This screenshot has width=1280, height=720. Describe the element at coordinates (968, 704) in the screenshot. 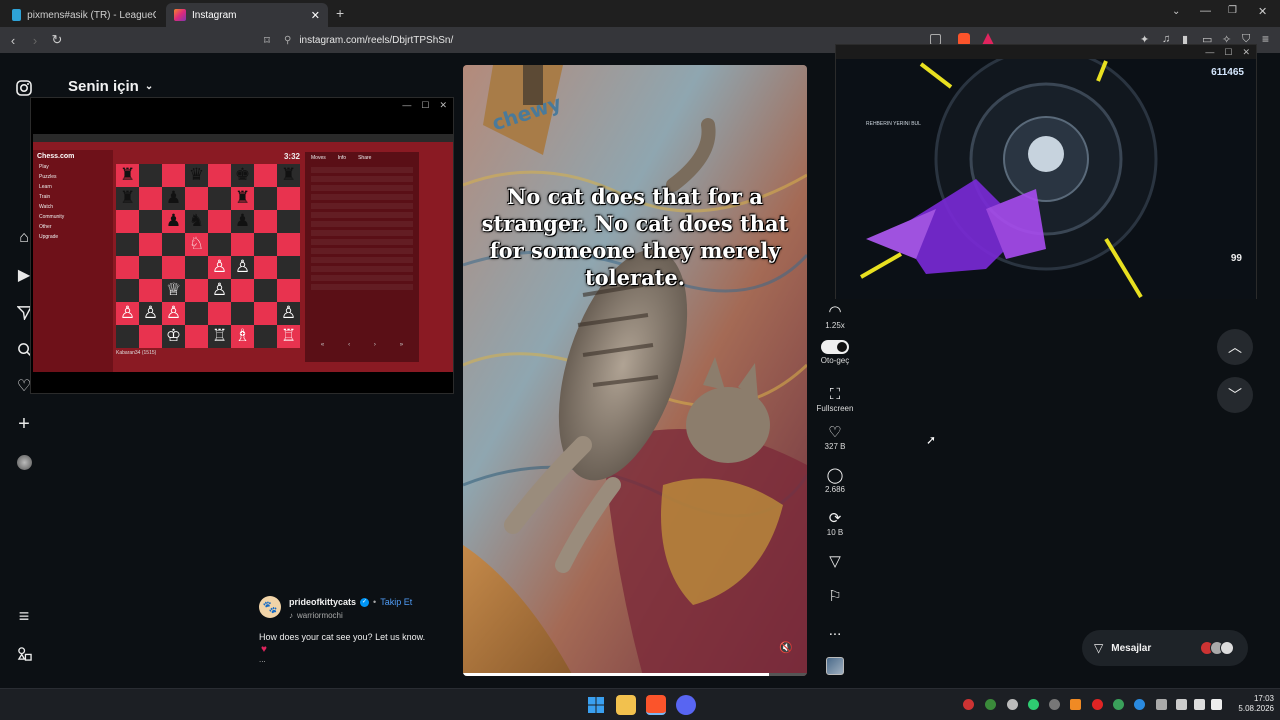

I see `tray-app-1-icon` at that location.